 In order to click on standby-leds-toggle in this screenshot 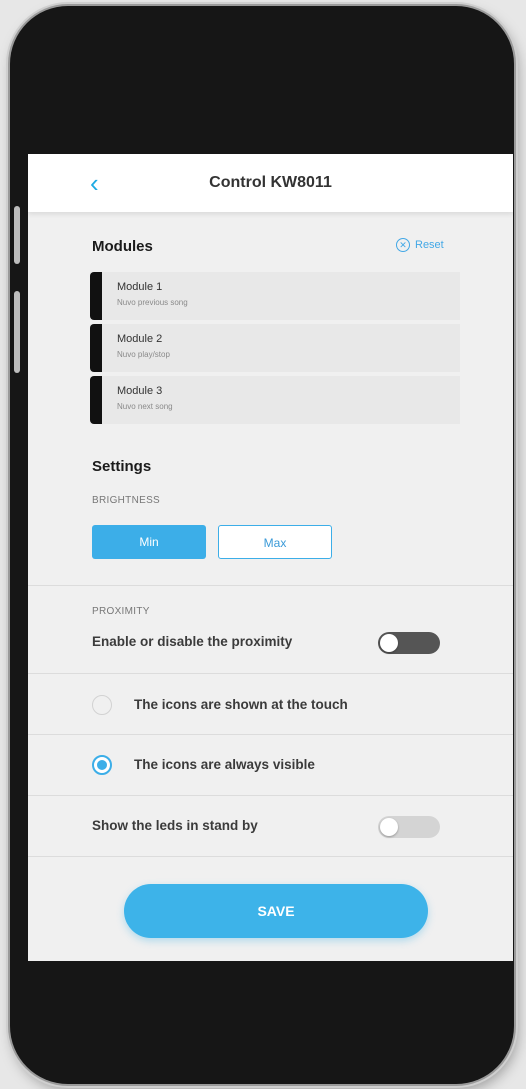, I will do `click(409, 827)`.